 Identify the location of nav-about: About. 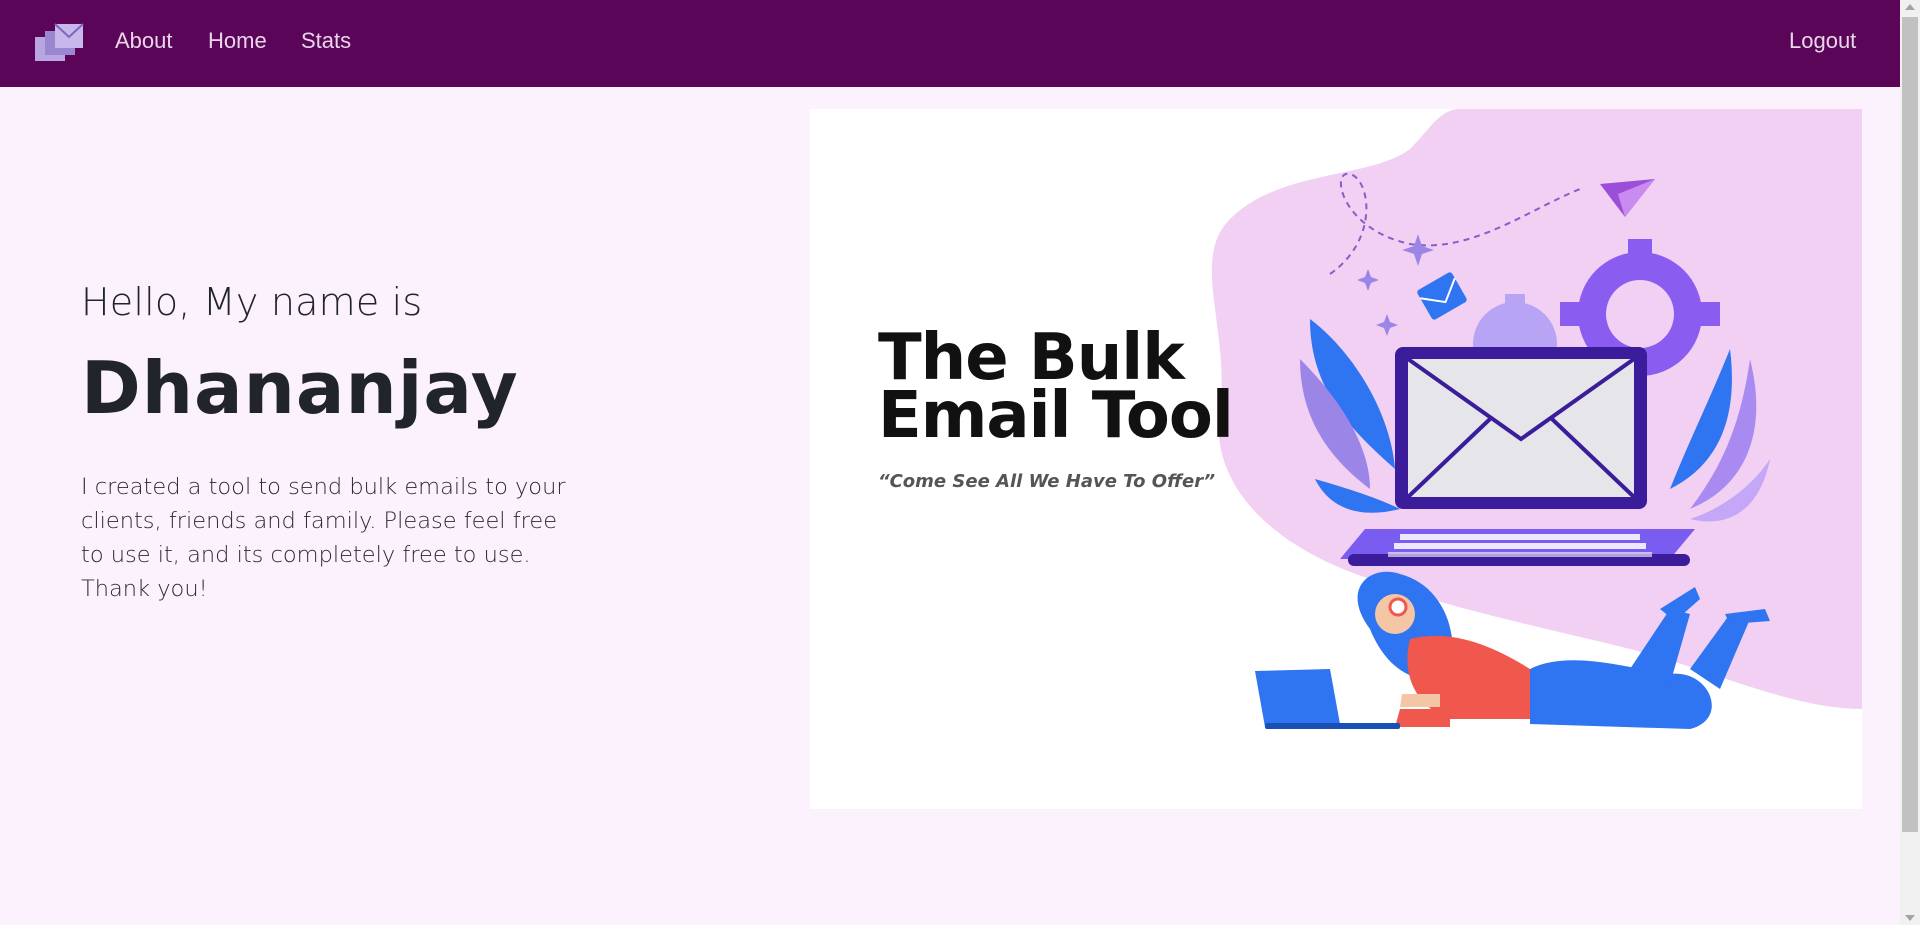
(144, 41).